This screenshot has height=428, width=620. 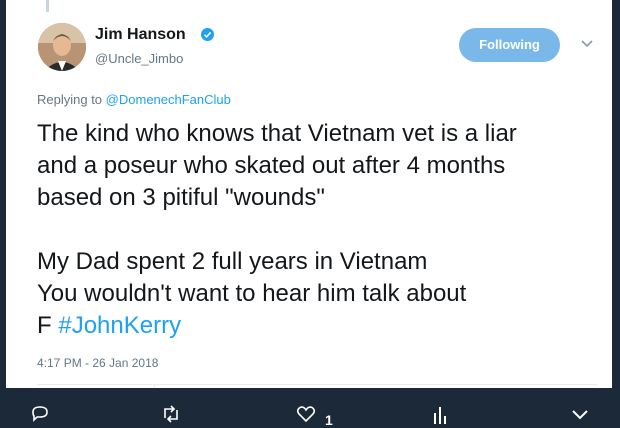 I want to click on tweet-line, so click(x=277, y=230).